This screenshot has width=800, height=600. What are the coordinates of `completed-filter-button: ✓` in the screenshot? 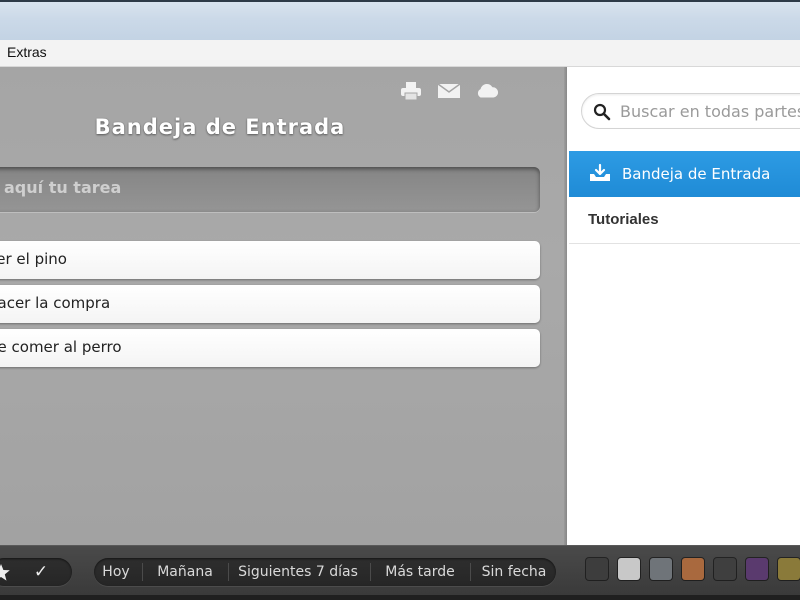 It's located at (41, 572).